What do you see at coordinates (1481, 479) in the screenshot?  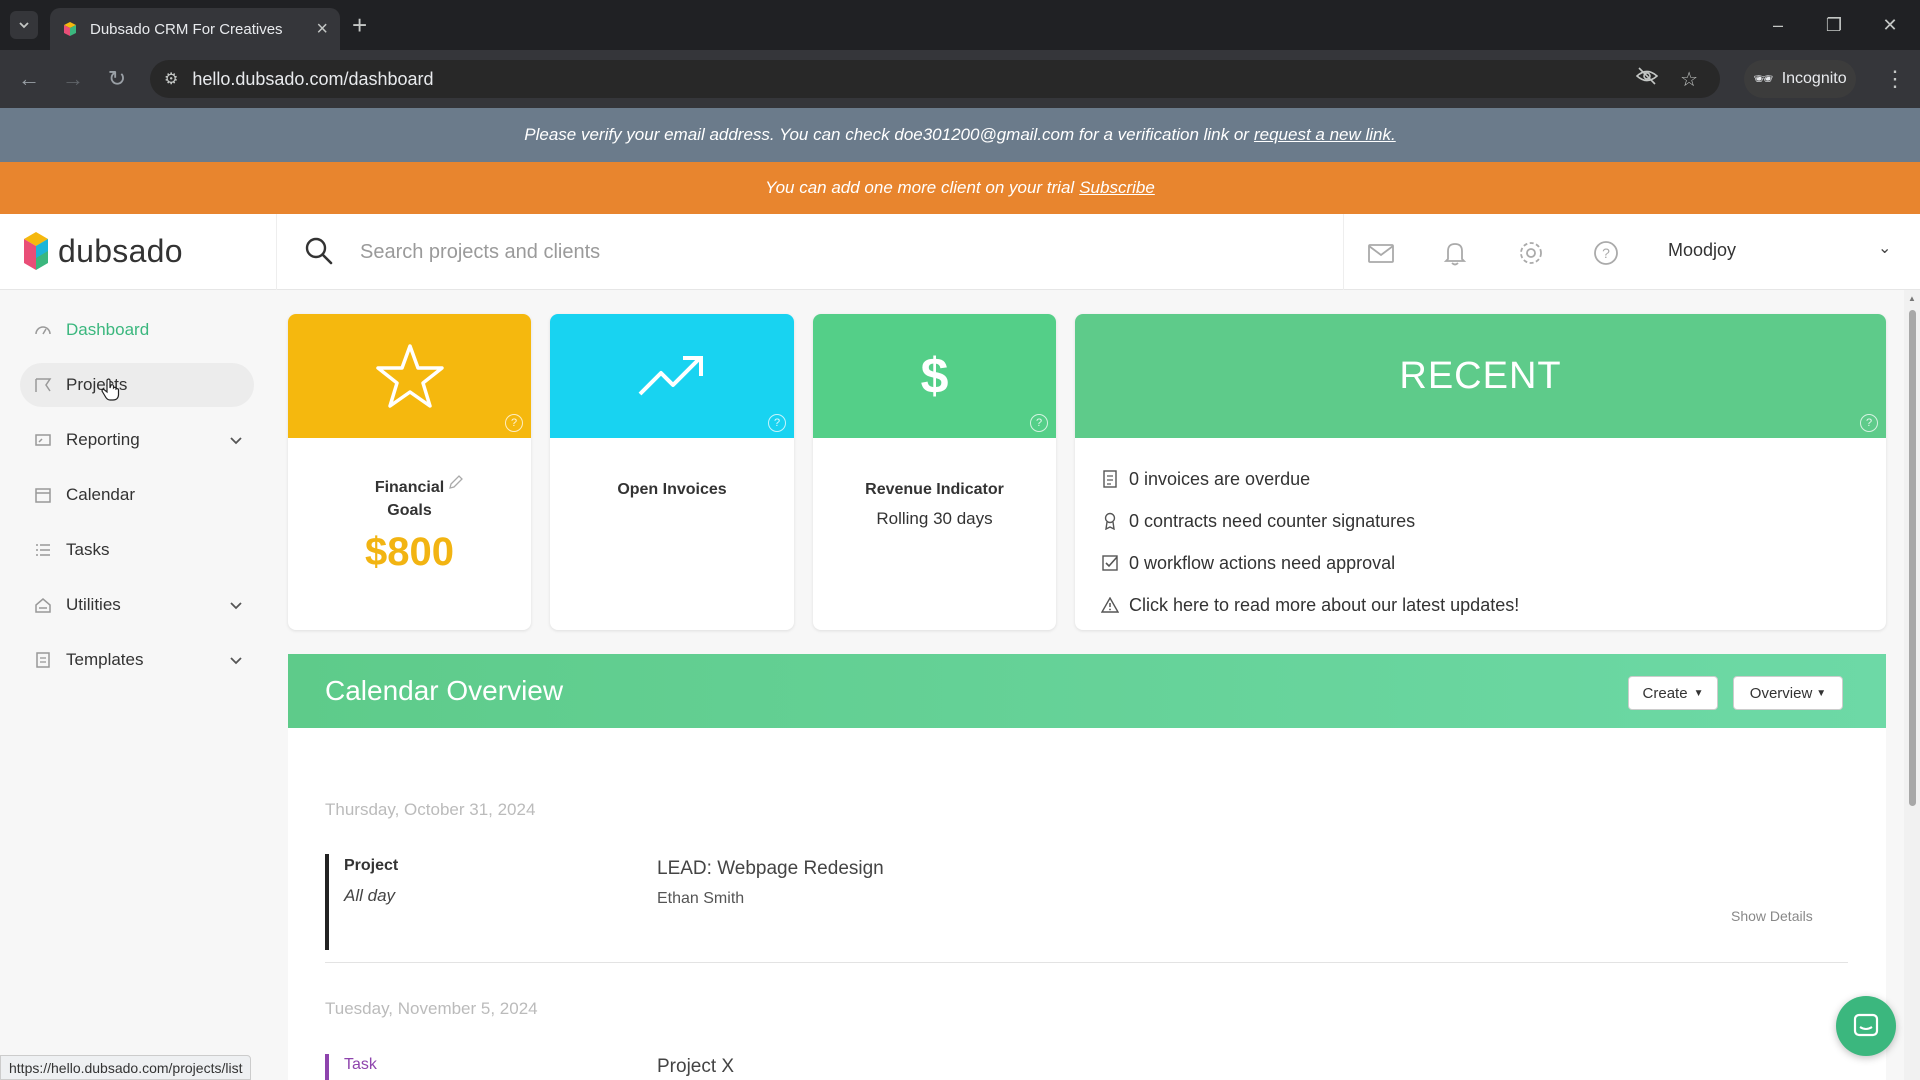 I see `recent-item-invoices: 0 invoices are overdue` at bounding box center [1481, 479].